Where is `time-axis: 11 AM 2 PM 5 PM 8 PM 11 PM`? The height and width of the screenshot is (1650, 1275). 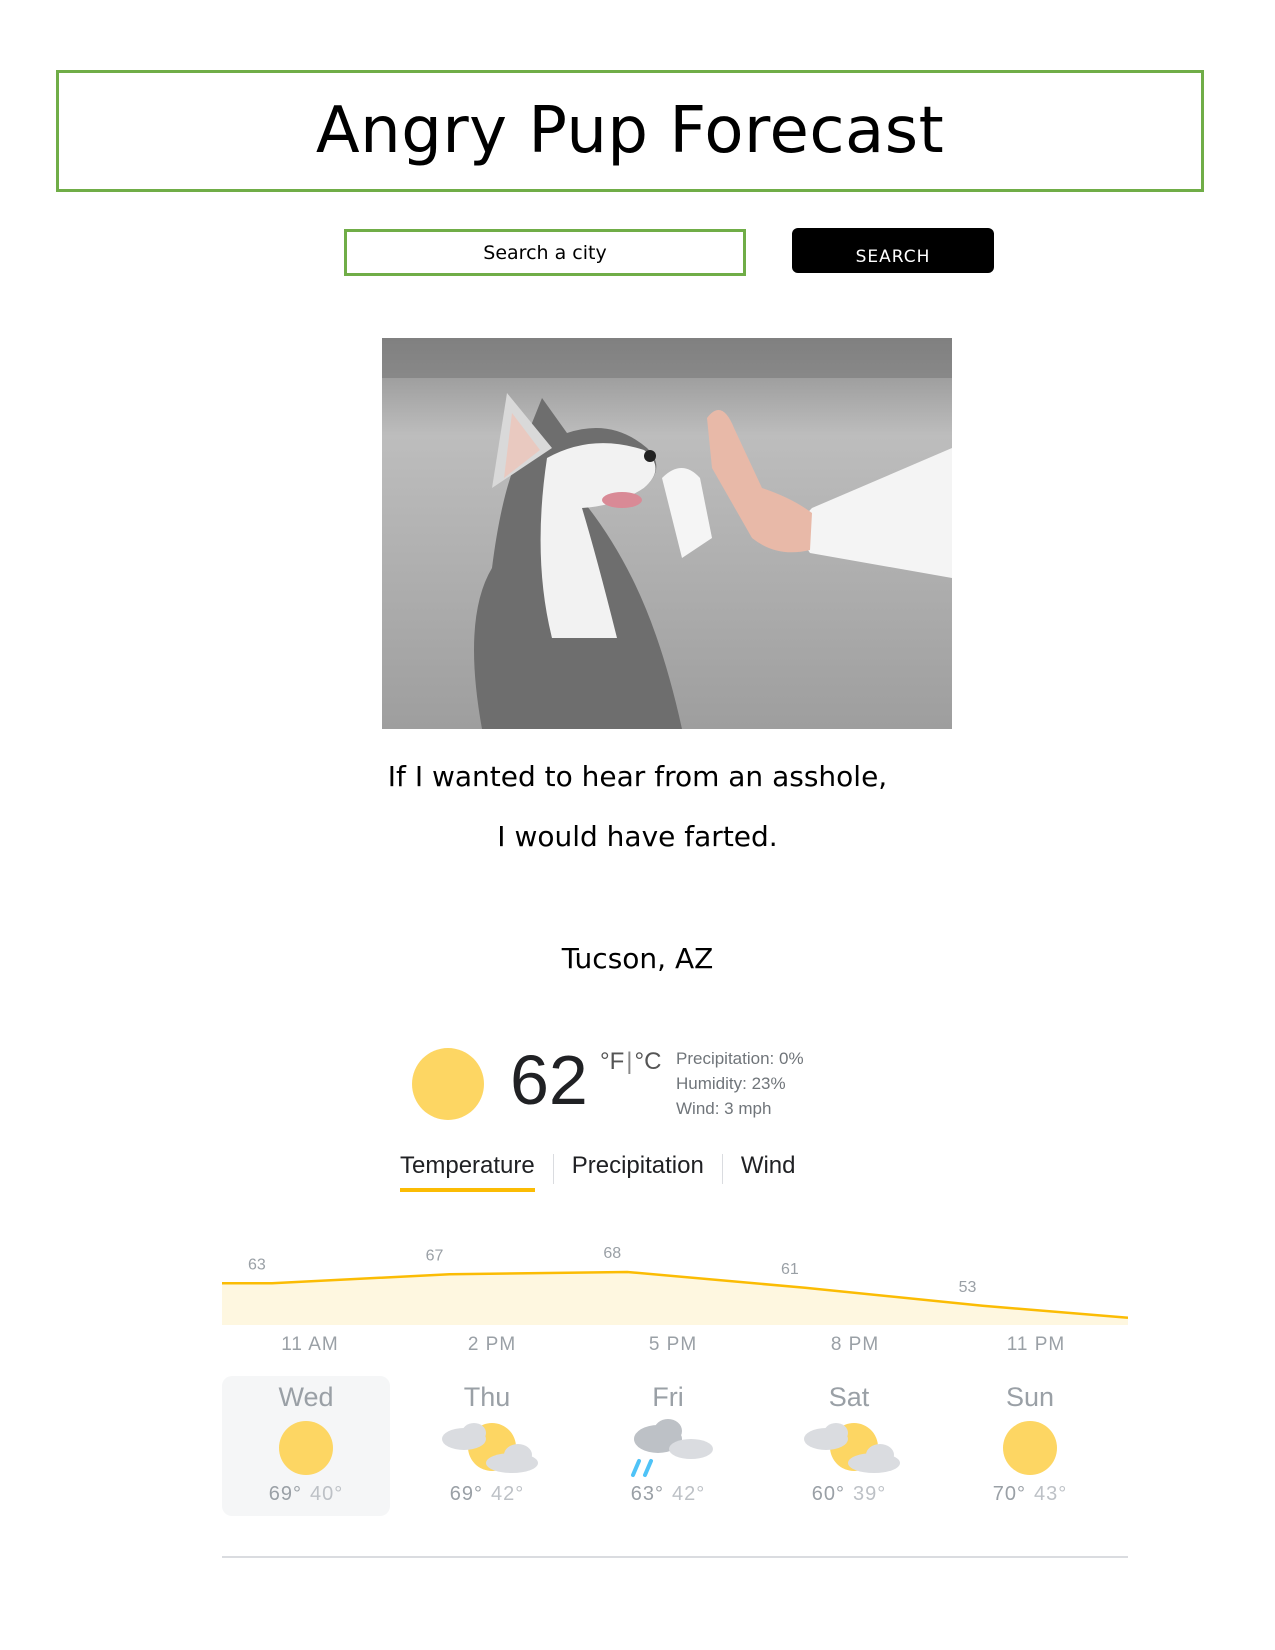 time-axis: 11 AM 2 PM 5 PM 8 PM 11 PM is located at coordinates (675, 1349).